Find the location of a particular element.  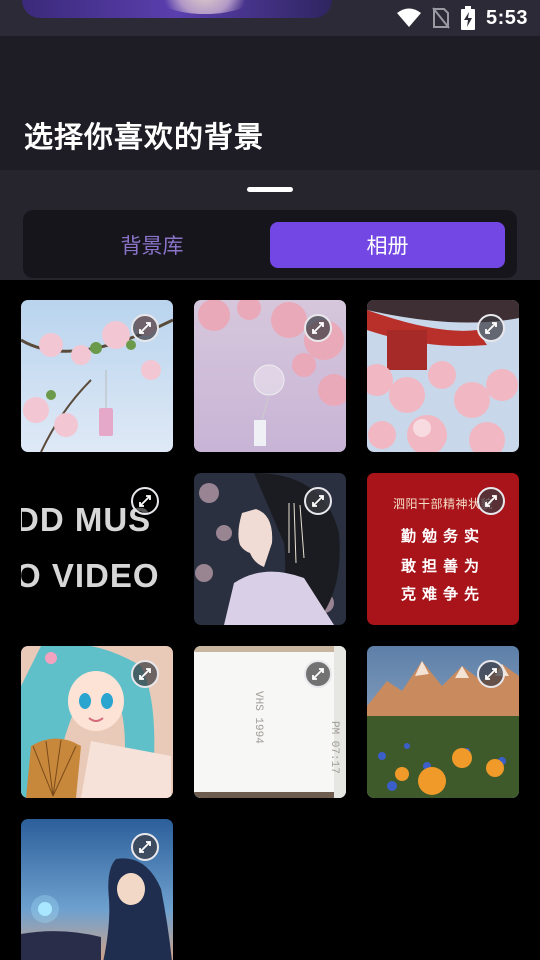

tab-album: 相册 is located at coordinates (387, 245).